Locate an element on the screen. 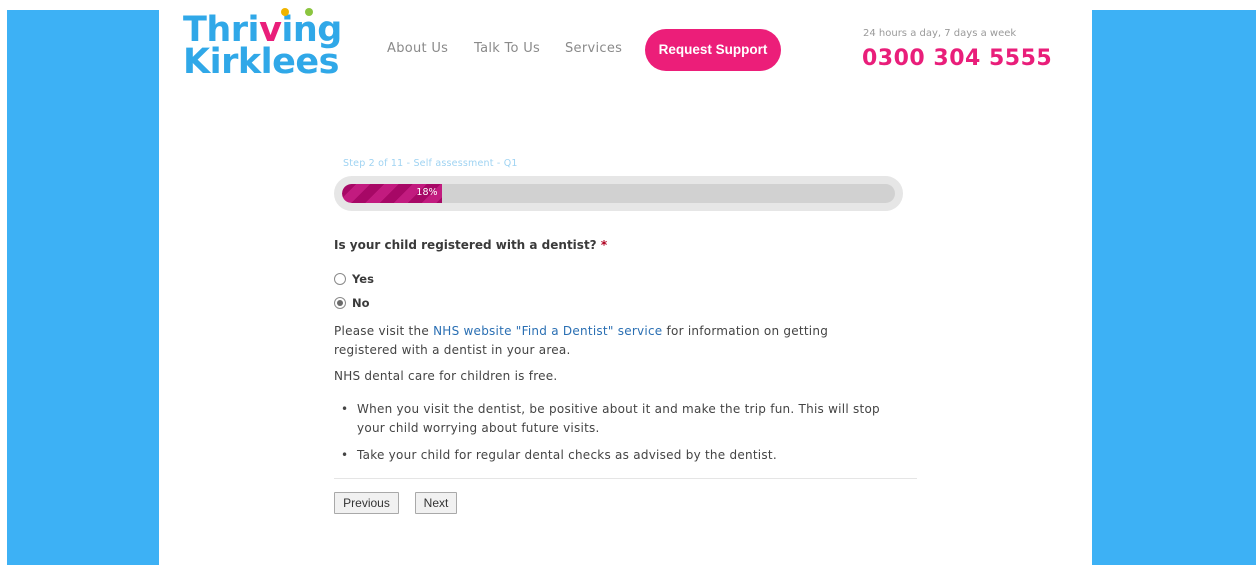 This screenshot has width=1256, height=565. step-label: Step 2 of 11 - Self assessment - Q1 is located at coordinates (430, 163).